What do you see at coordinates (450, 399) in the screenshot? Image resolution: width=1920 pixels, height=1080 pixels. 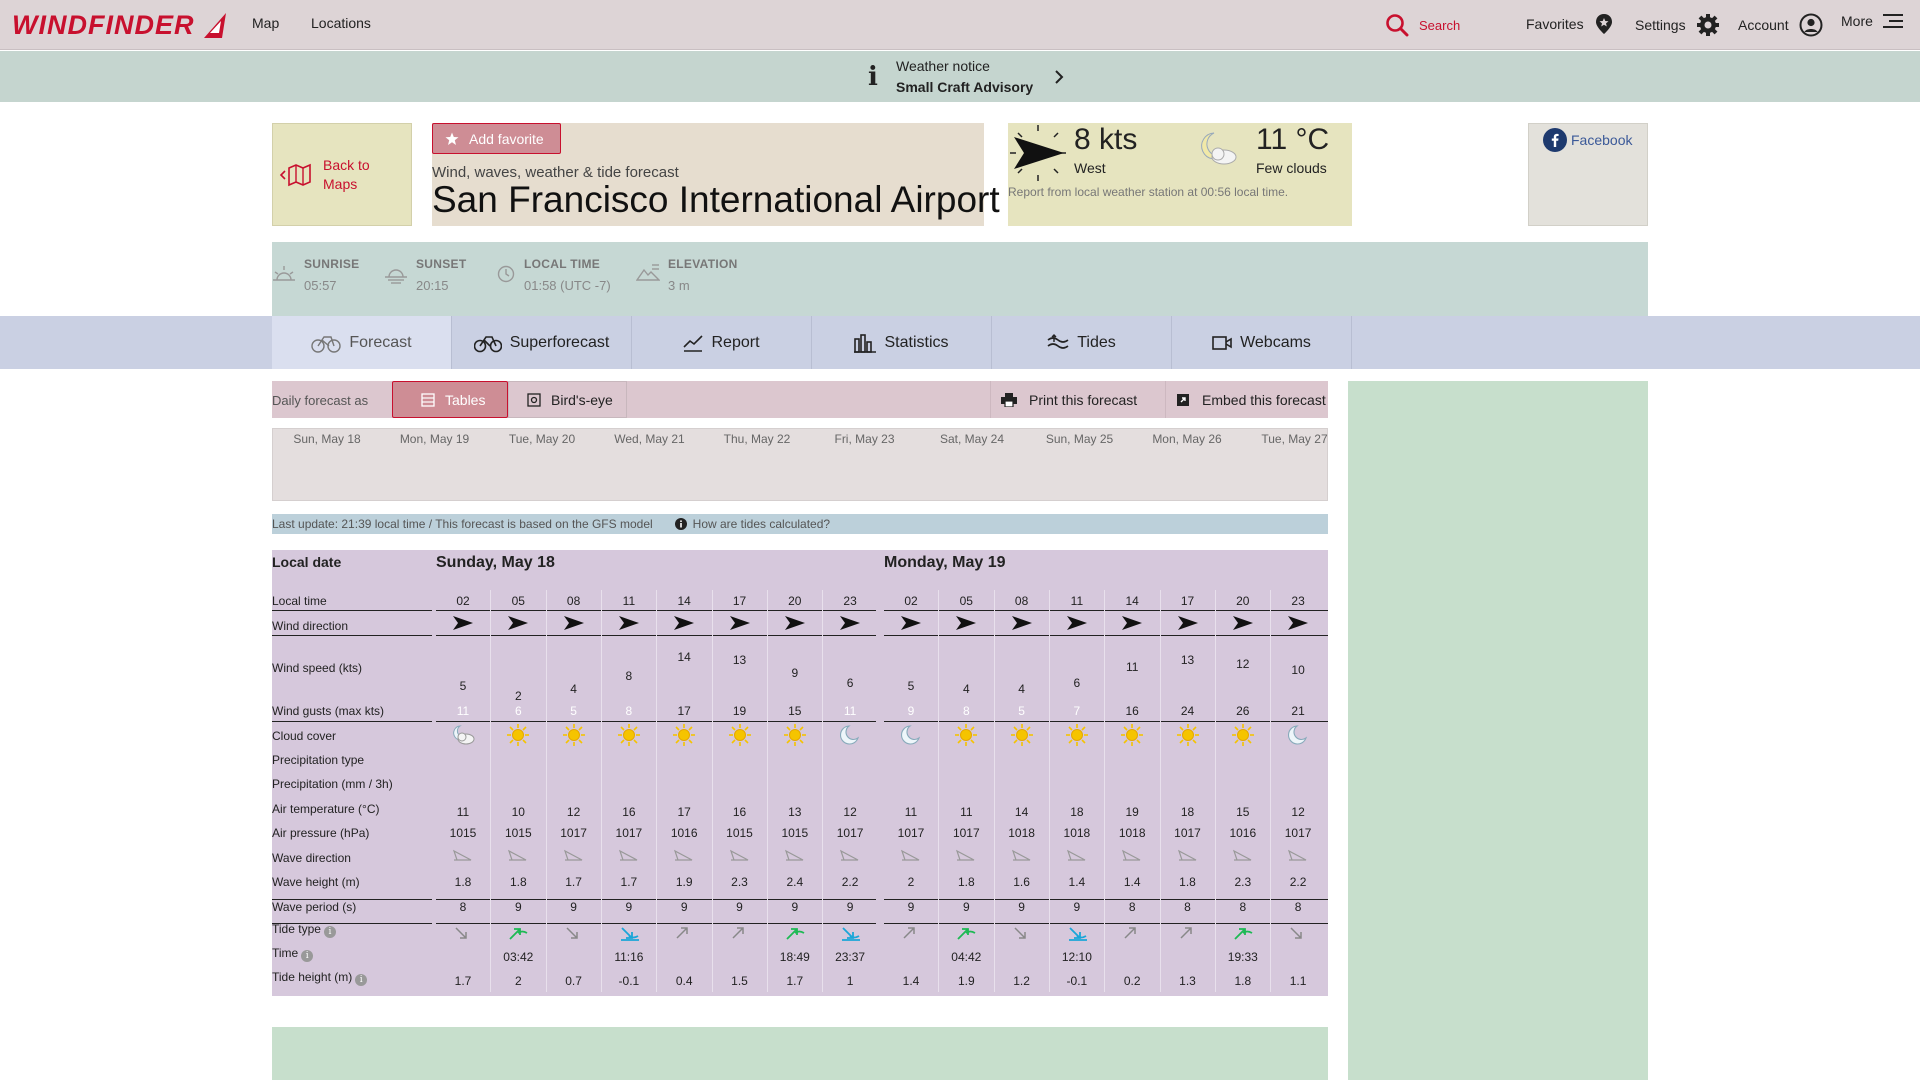 I see `tables-view-button: Tables` at bounding box center [450, 399].